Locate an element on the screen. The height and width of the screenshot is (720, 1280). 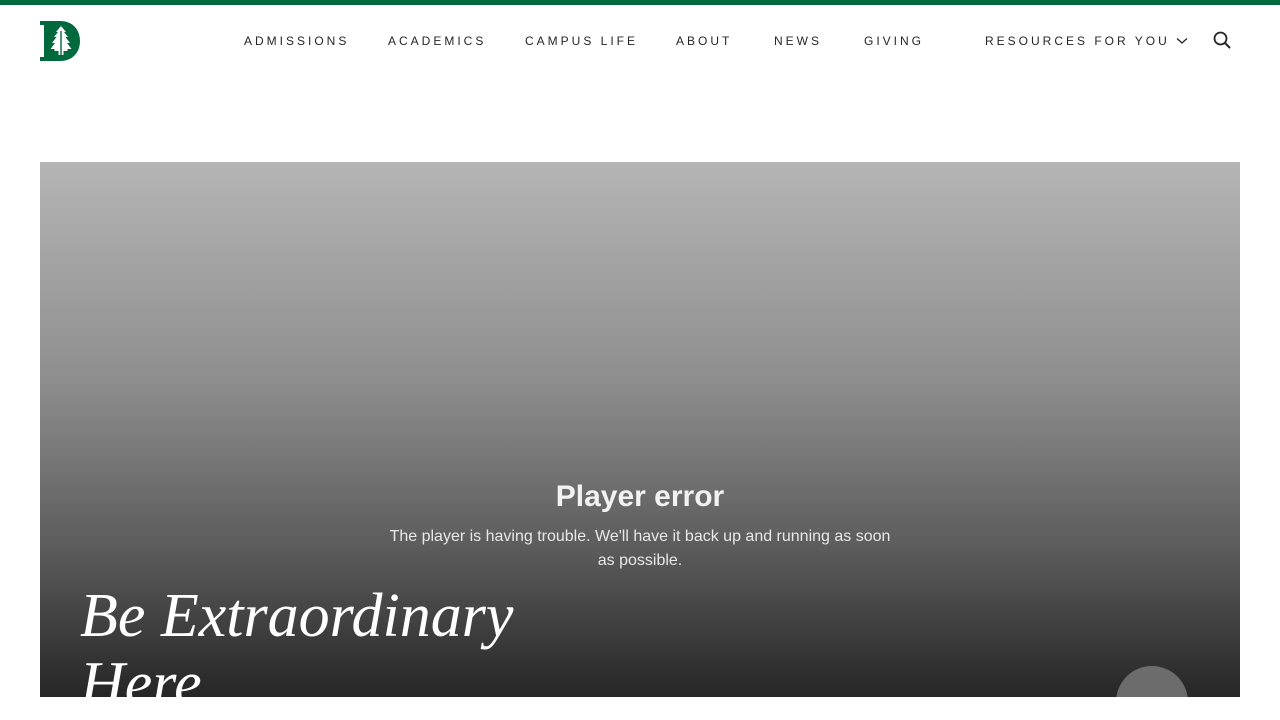
video-control-button is located at coordinates (1152, 681).